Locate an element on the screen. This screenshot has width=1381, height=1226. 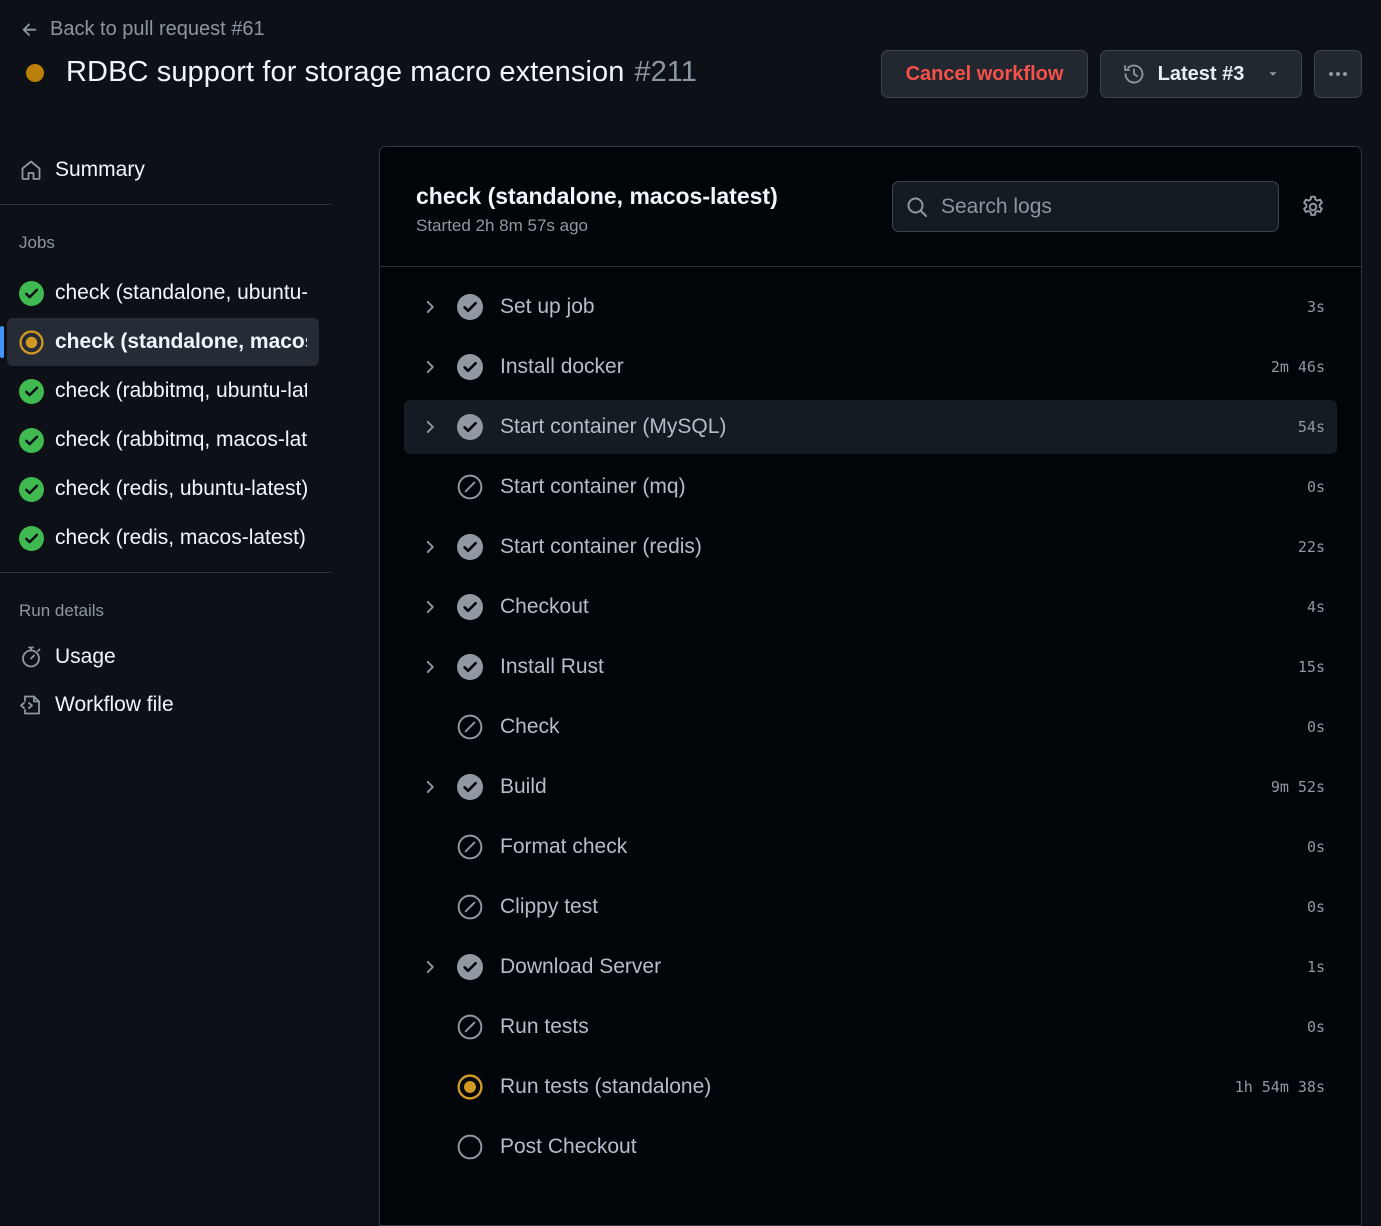
step-row: Start container (redis) 22s is located at coordinates (870, 547).